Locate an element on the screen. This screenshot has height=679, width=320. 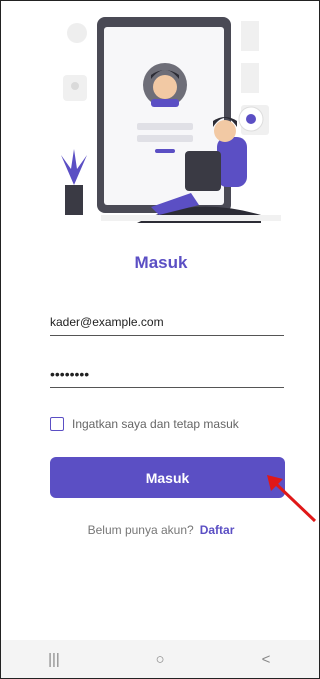
remember-me-option: Ingatkan saya dan tetap masuk is located at coordinates (144, 424).